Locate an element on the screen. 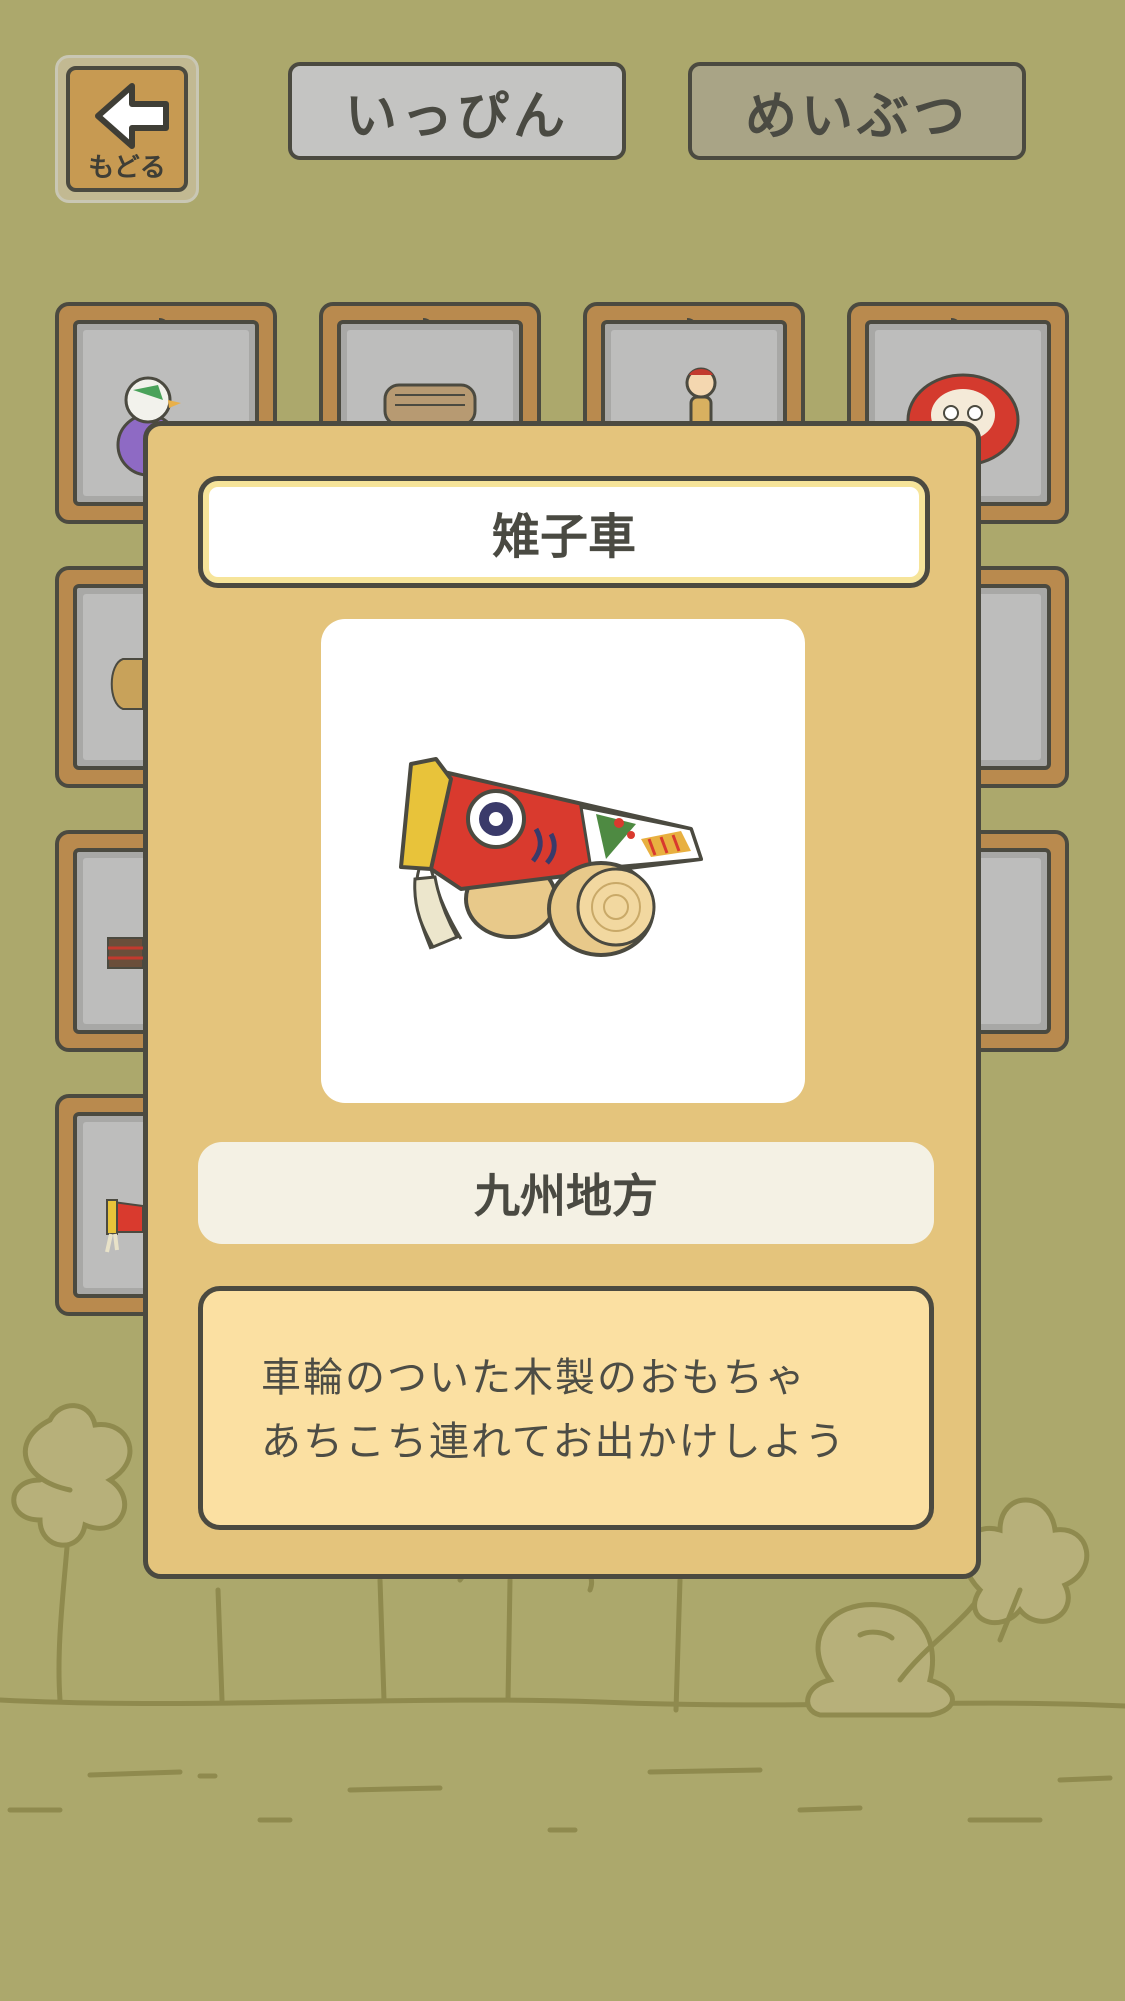  box-icon is located at coordinates (125, 953).